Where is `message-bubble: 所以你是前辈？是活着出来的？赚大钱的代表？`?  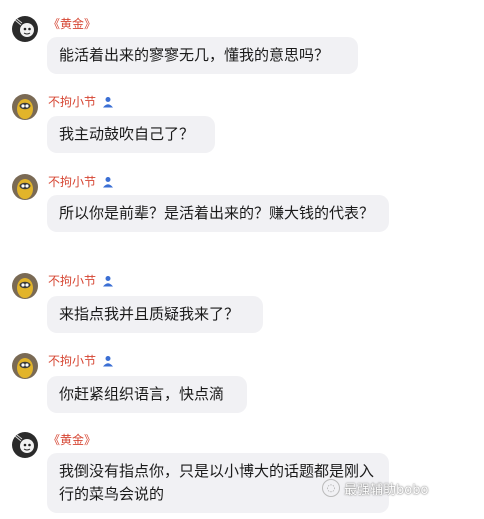
message-bubble: 所以你是前辈？是活着出来的？赚大钱的代表？ is located at coordinates (218, 213).